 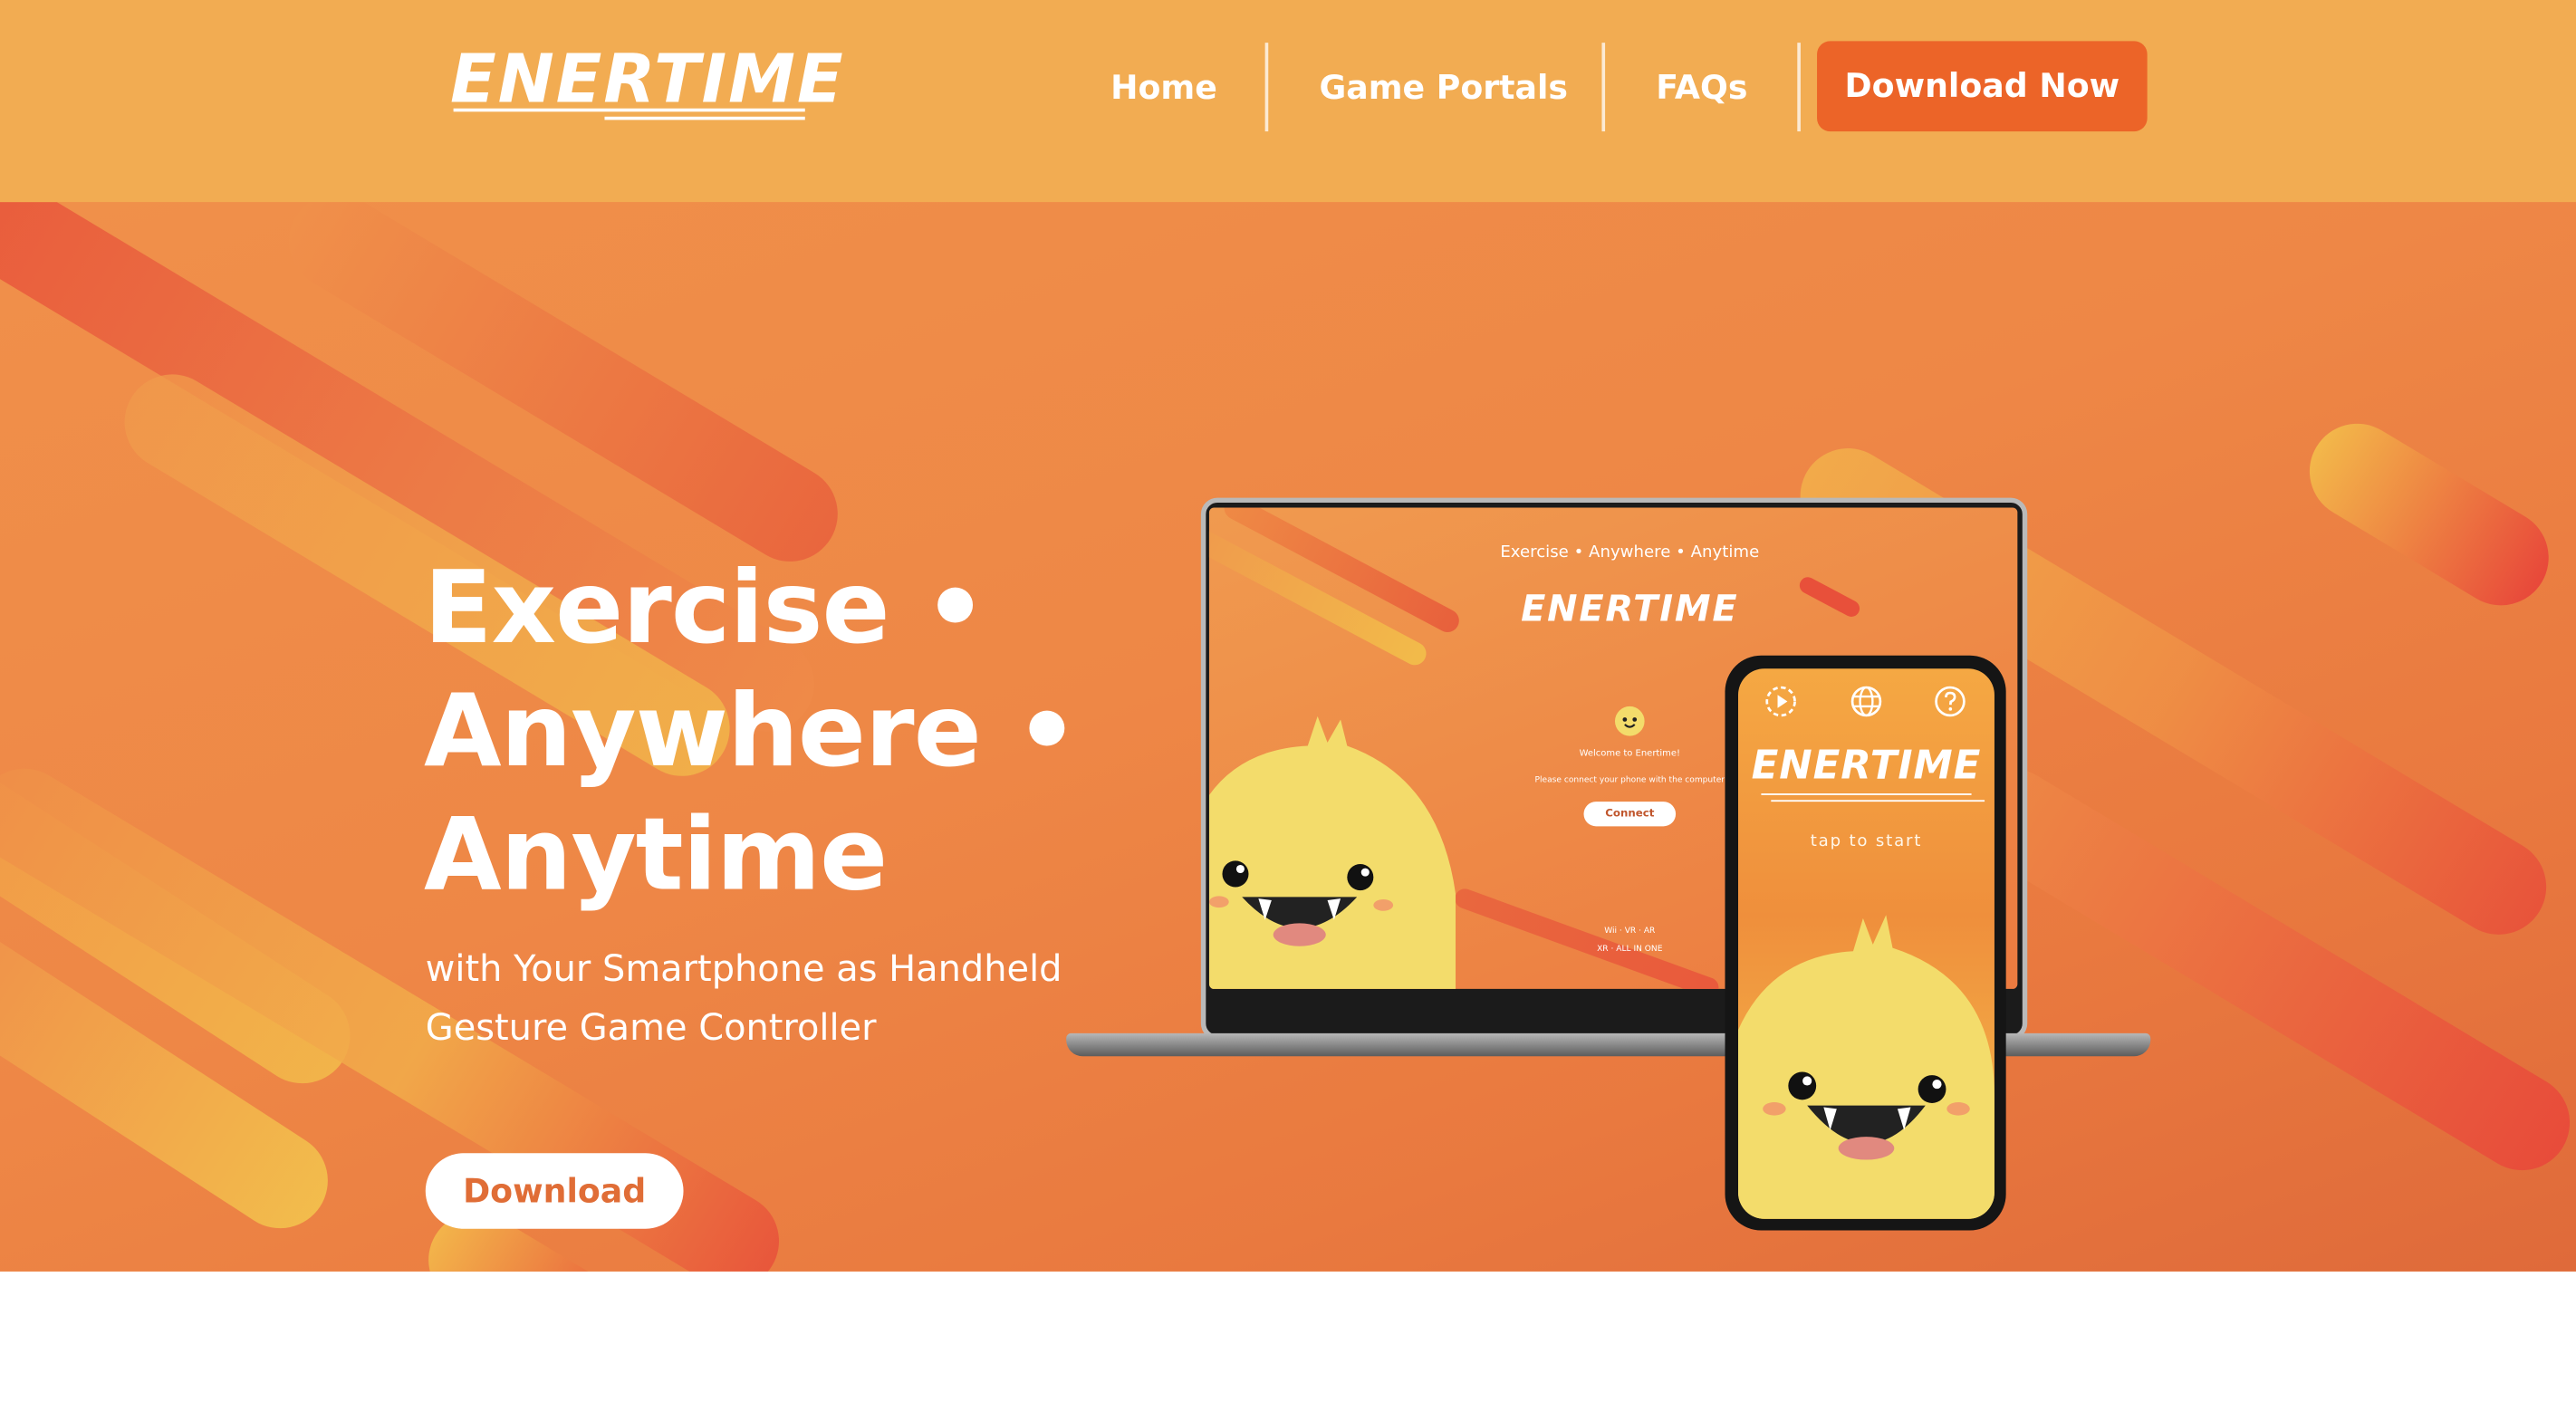 What do you see at coordinates (1866, 842) in the screenshot?
I see `phone-tap-prompt: tap to start` at bounding box center [1866, 842].